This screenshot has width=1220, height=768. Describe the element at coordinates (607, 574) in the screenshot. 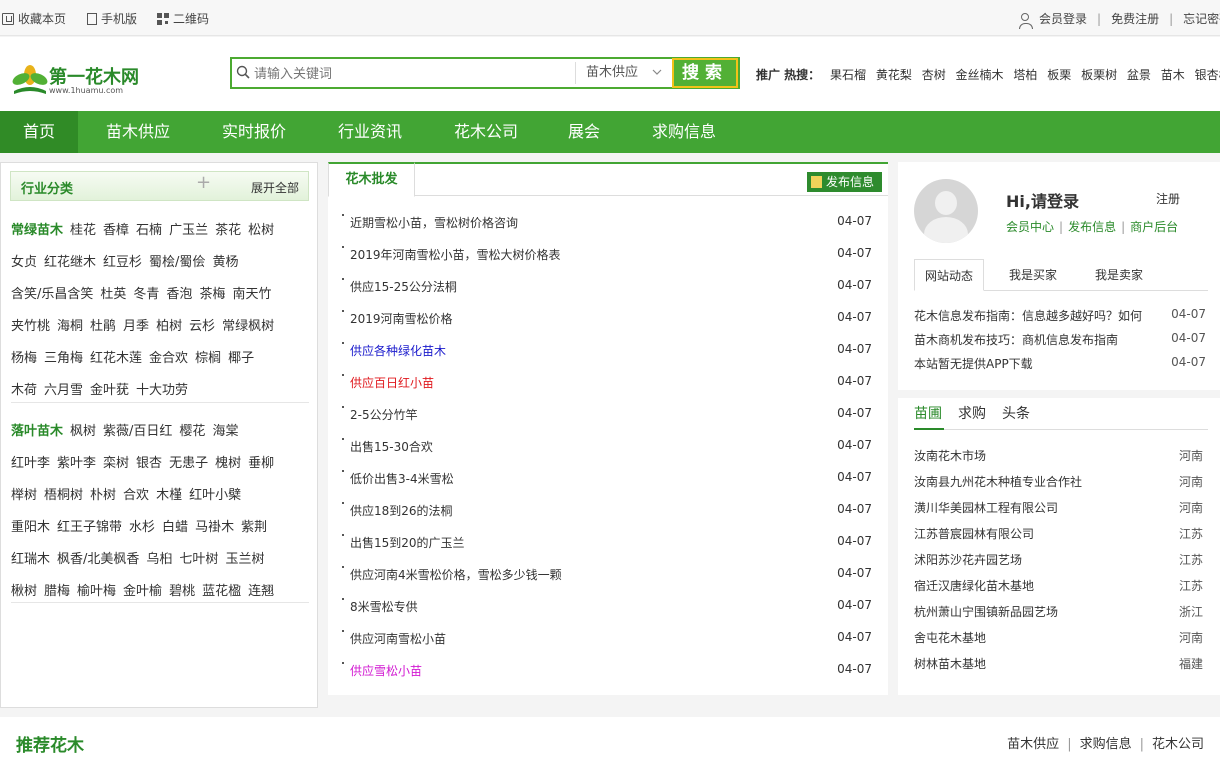

I see `wholesale-item: 供应河南4米雪松价格，雪松多少钱一颗 04-07` at that location.